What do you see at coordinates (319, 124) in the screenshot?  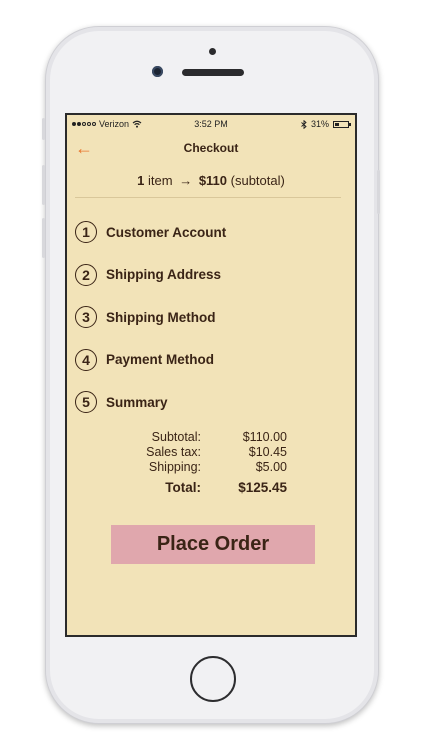 I see `battery-percent: 31%` at bounding box center [319, 124].